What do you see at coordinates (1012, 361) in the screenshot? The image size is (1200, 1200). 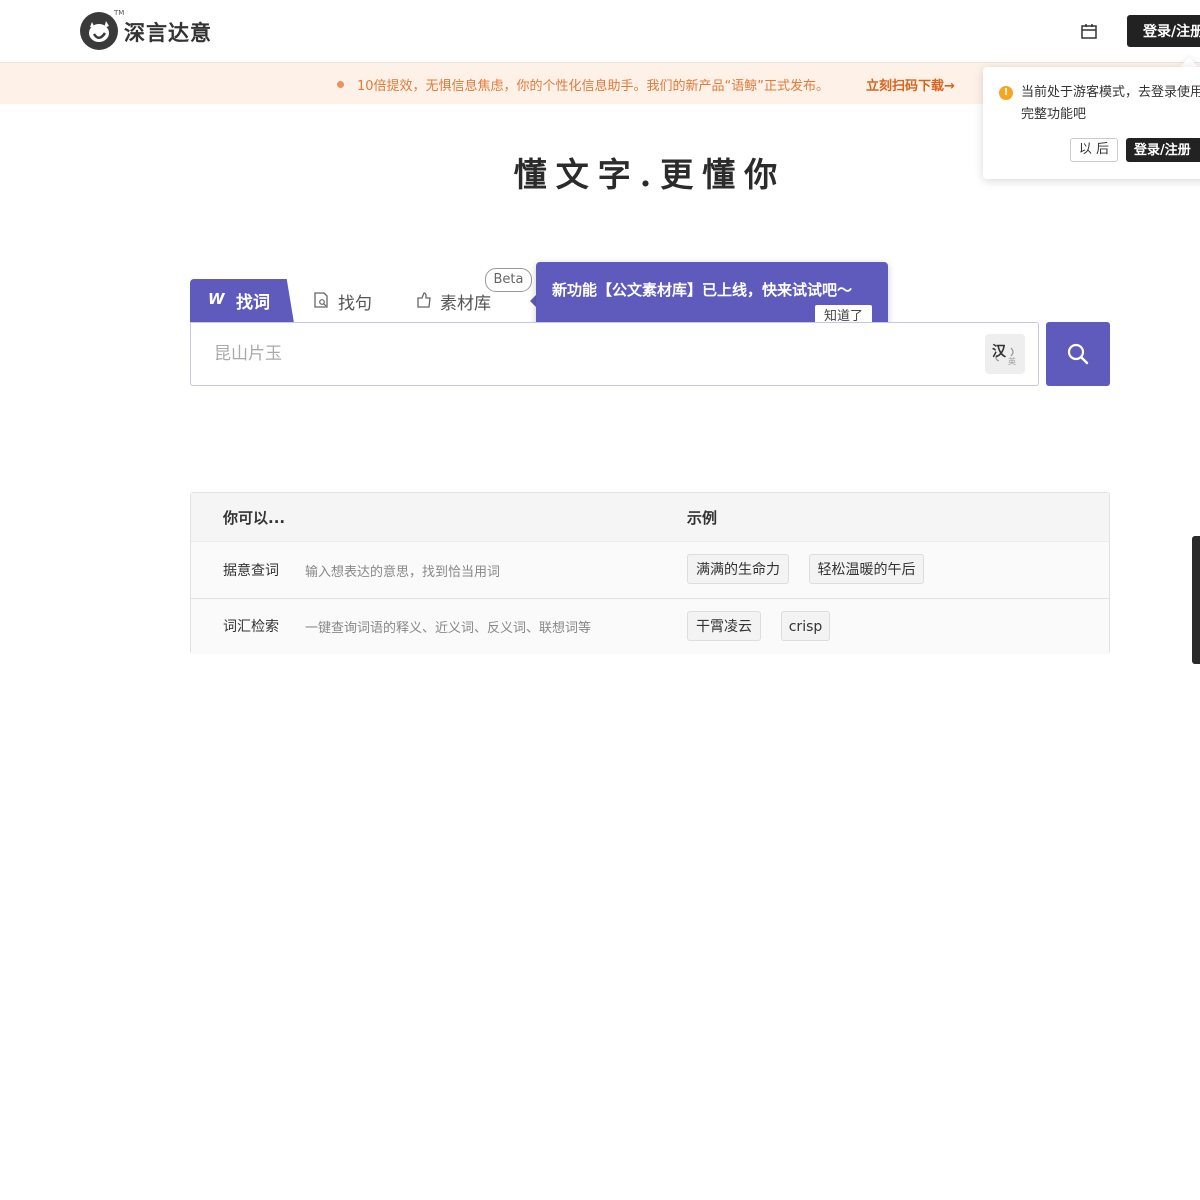 I see `language-english-label: 英` at bounding box center [1012, 361].